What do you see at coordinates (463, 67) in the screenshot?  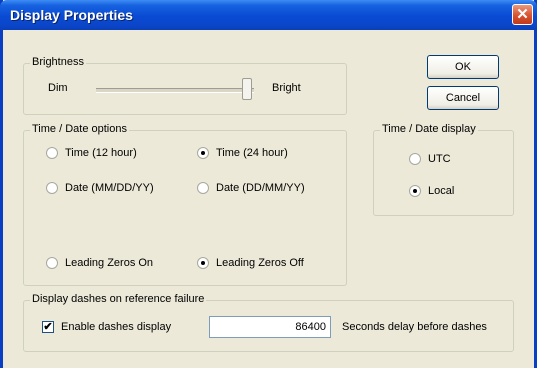 I see `ok-button: OK` at bounding box center [463, 67].